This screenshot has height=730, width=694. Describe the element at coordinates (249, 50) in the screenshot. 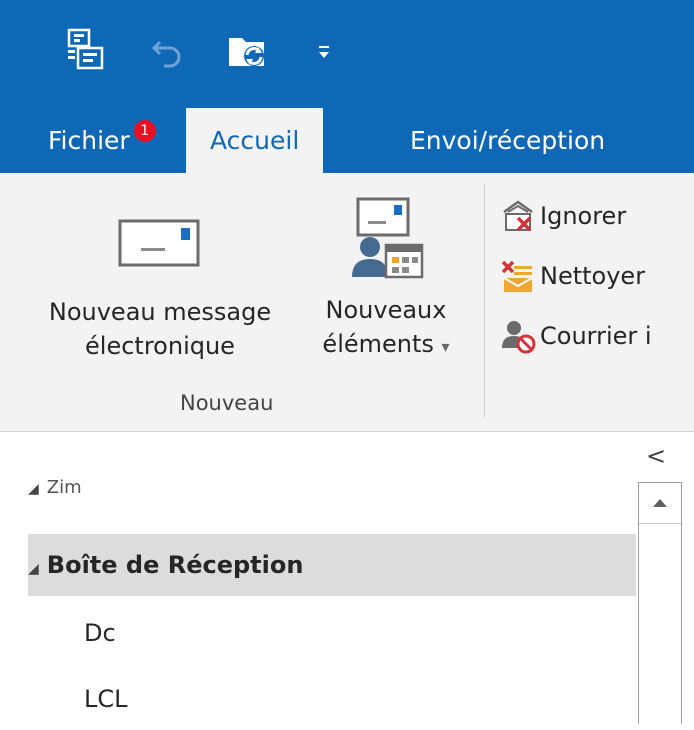

I see `refresh-folder-icon` at that location.